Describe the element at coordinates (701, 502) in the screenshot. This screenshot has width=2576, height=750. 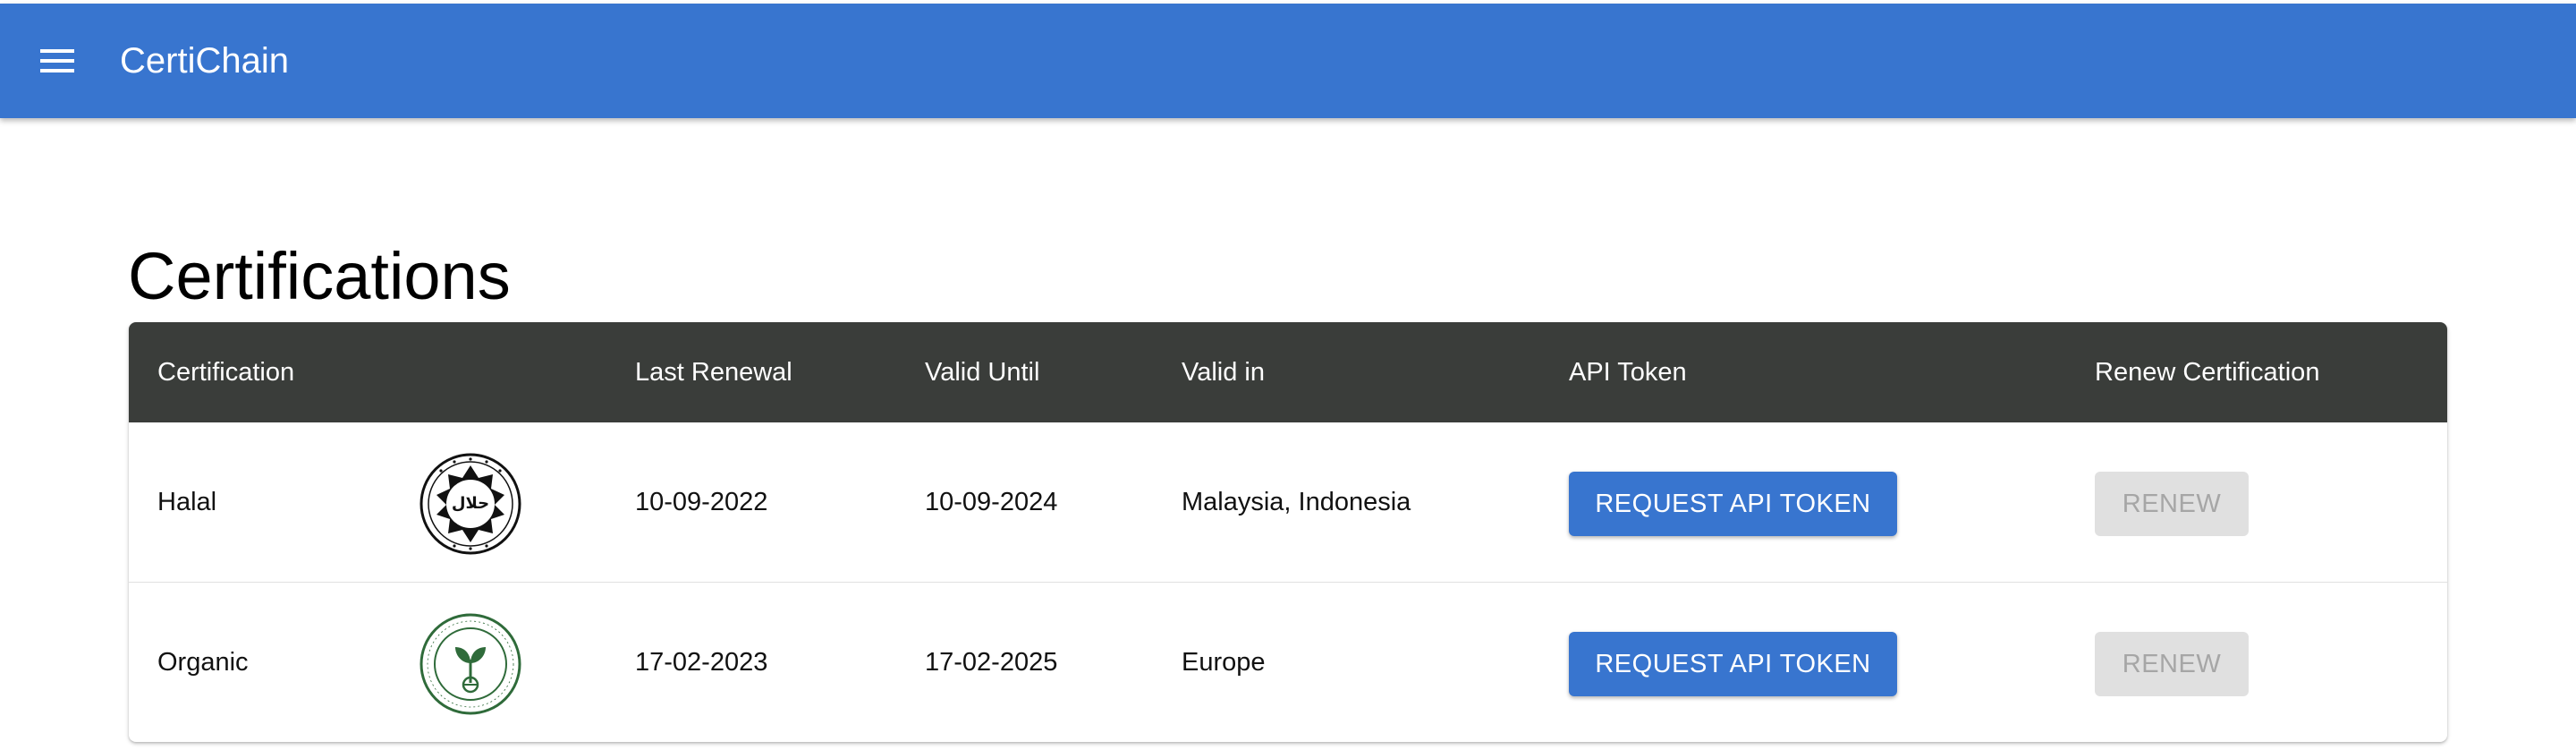
I see `last-renewal-date: 10-09-2022` at that location.